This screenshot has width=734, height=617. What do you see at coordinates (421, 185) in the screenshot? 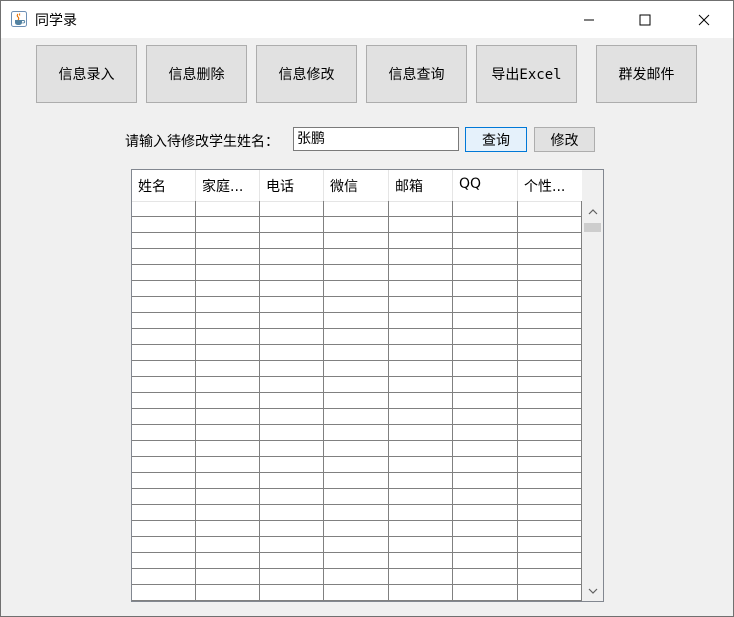
I see `column-header-email: 邮箱` at bounding box center [421, 185].